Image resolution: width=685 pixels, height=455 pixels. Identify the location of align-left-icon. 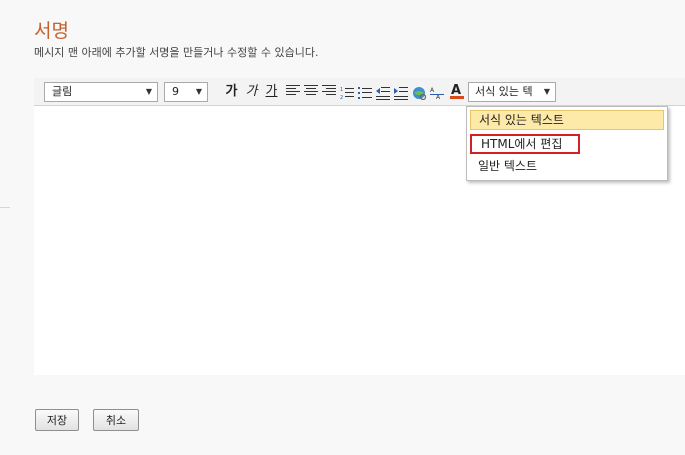
(293, 92).